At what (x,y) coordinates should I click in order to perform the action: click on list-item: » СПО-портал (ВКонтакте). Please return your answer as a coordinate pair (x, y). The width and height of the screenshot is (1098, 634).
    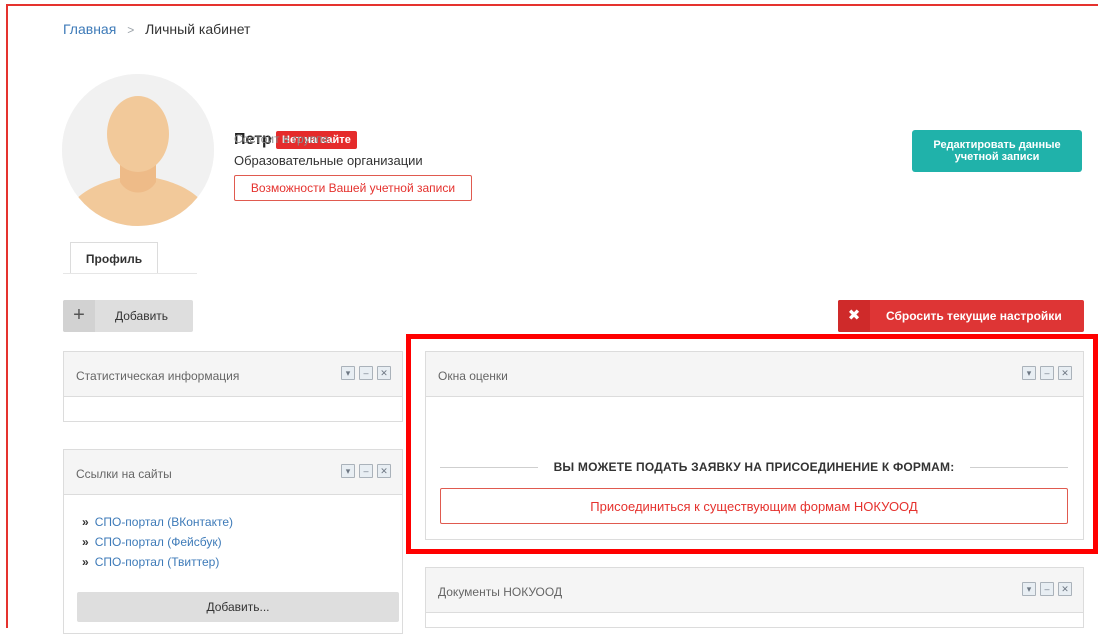
    Looking at the image, I should click on (157, 522).